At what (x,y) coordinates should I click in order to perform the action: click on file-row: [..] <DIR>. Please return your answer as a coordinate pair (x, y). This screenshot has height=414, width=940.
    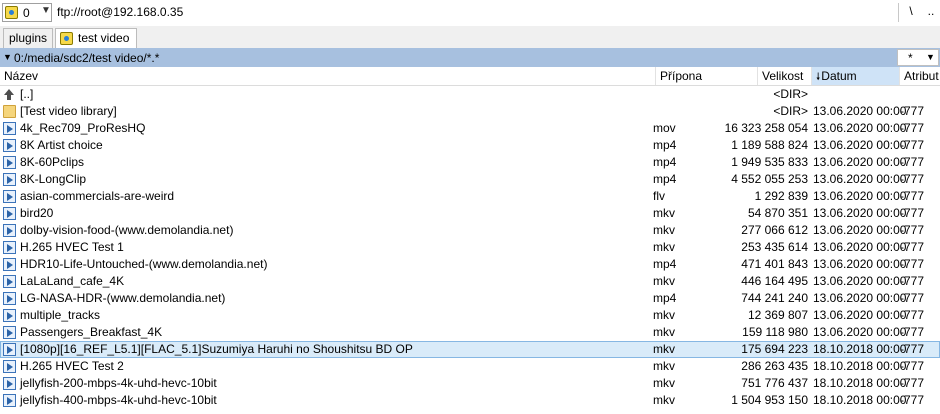
    Looking at the image, I should click on (470, 94).